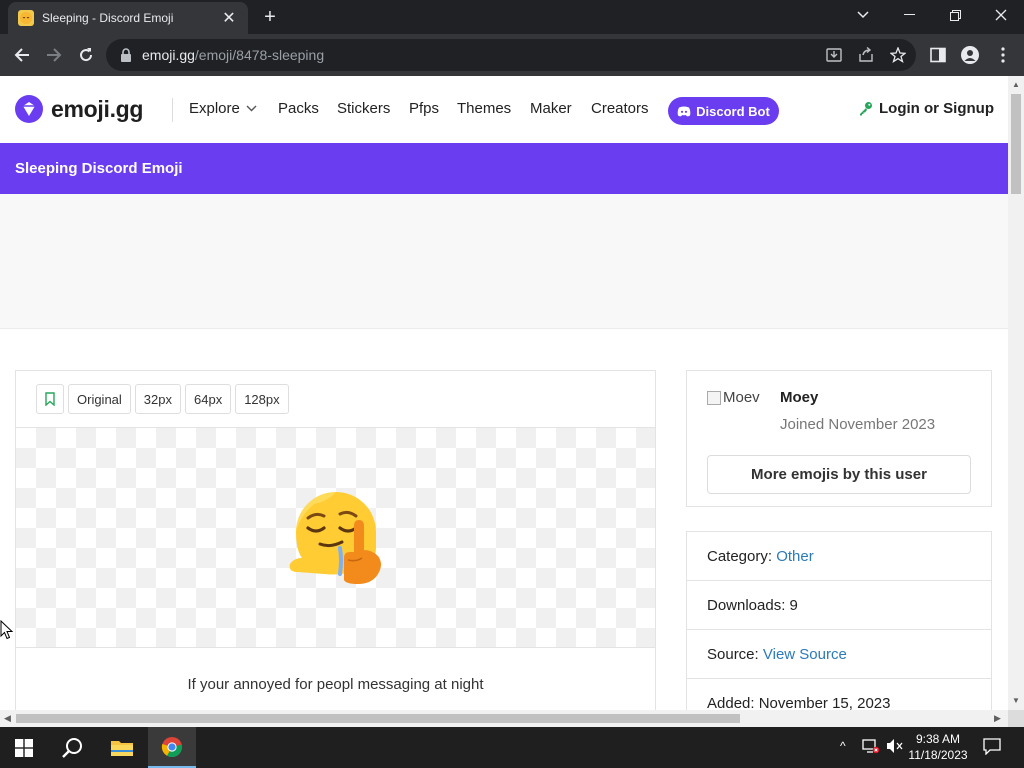  Describe the element at coordinates (1003, 55) in the screenshot. I see `chrome-menu-icon` at that location.